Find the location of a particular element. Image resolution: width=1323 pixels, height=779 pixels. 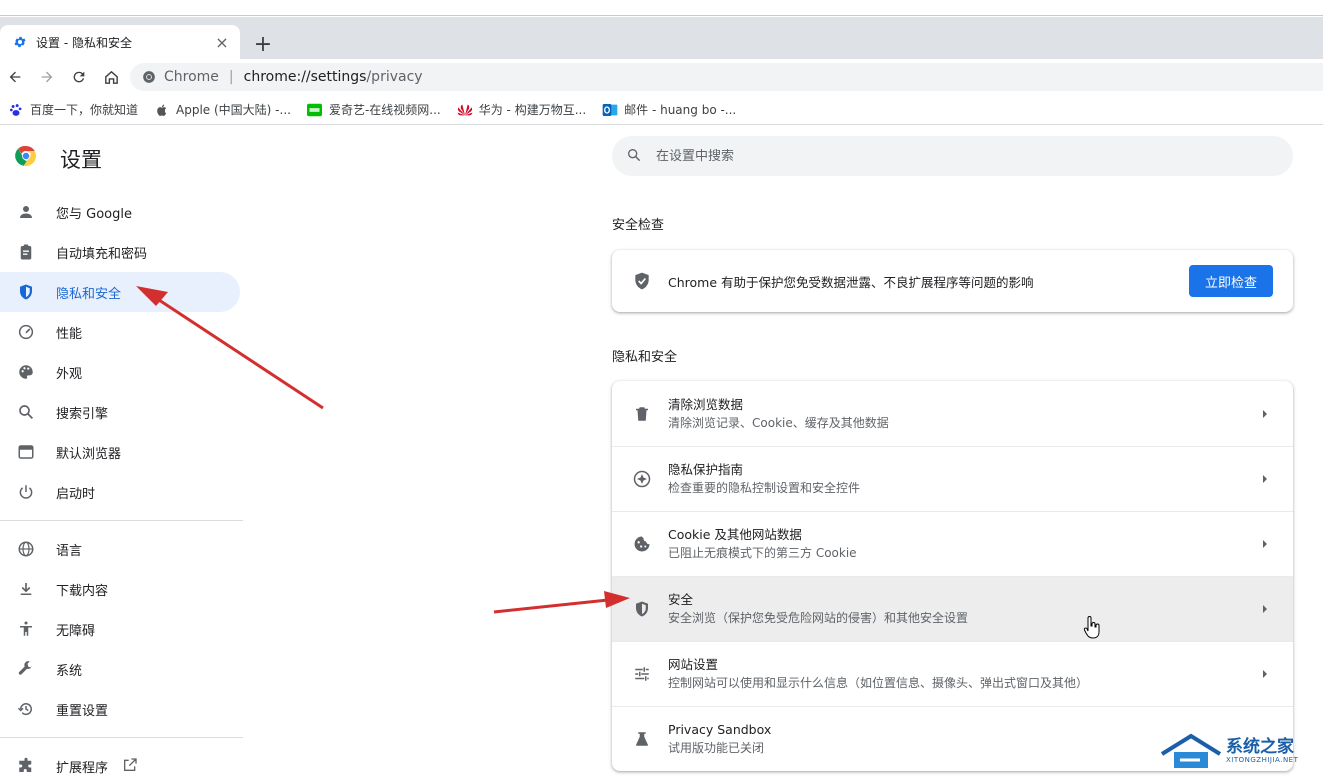

sidebar-item-search-engine: 搜索引擎 is located at coordinates (121, 412).